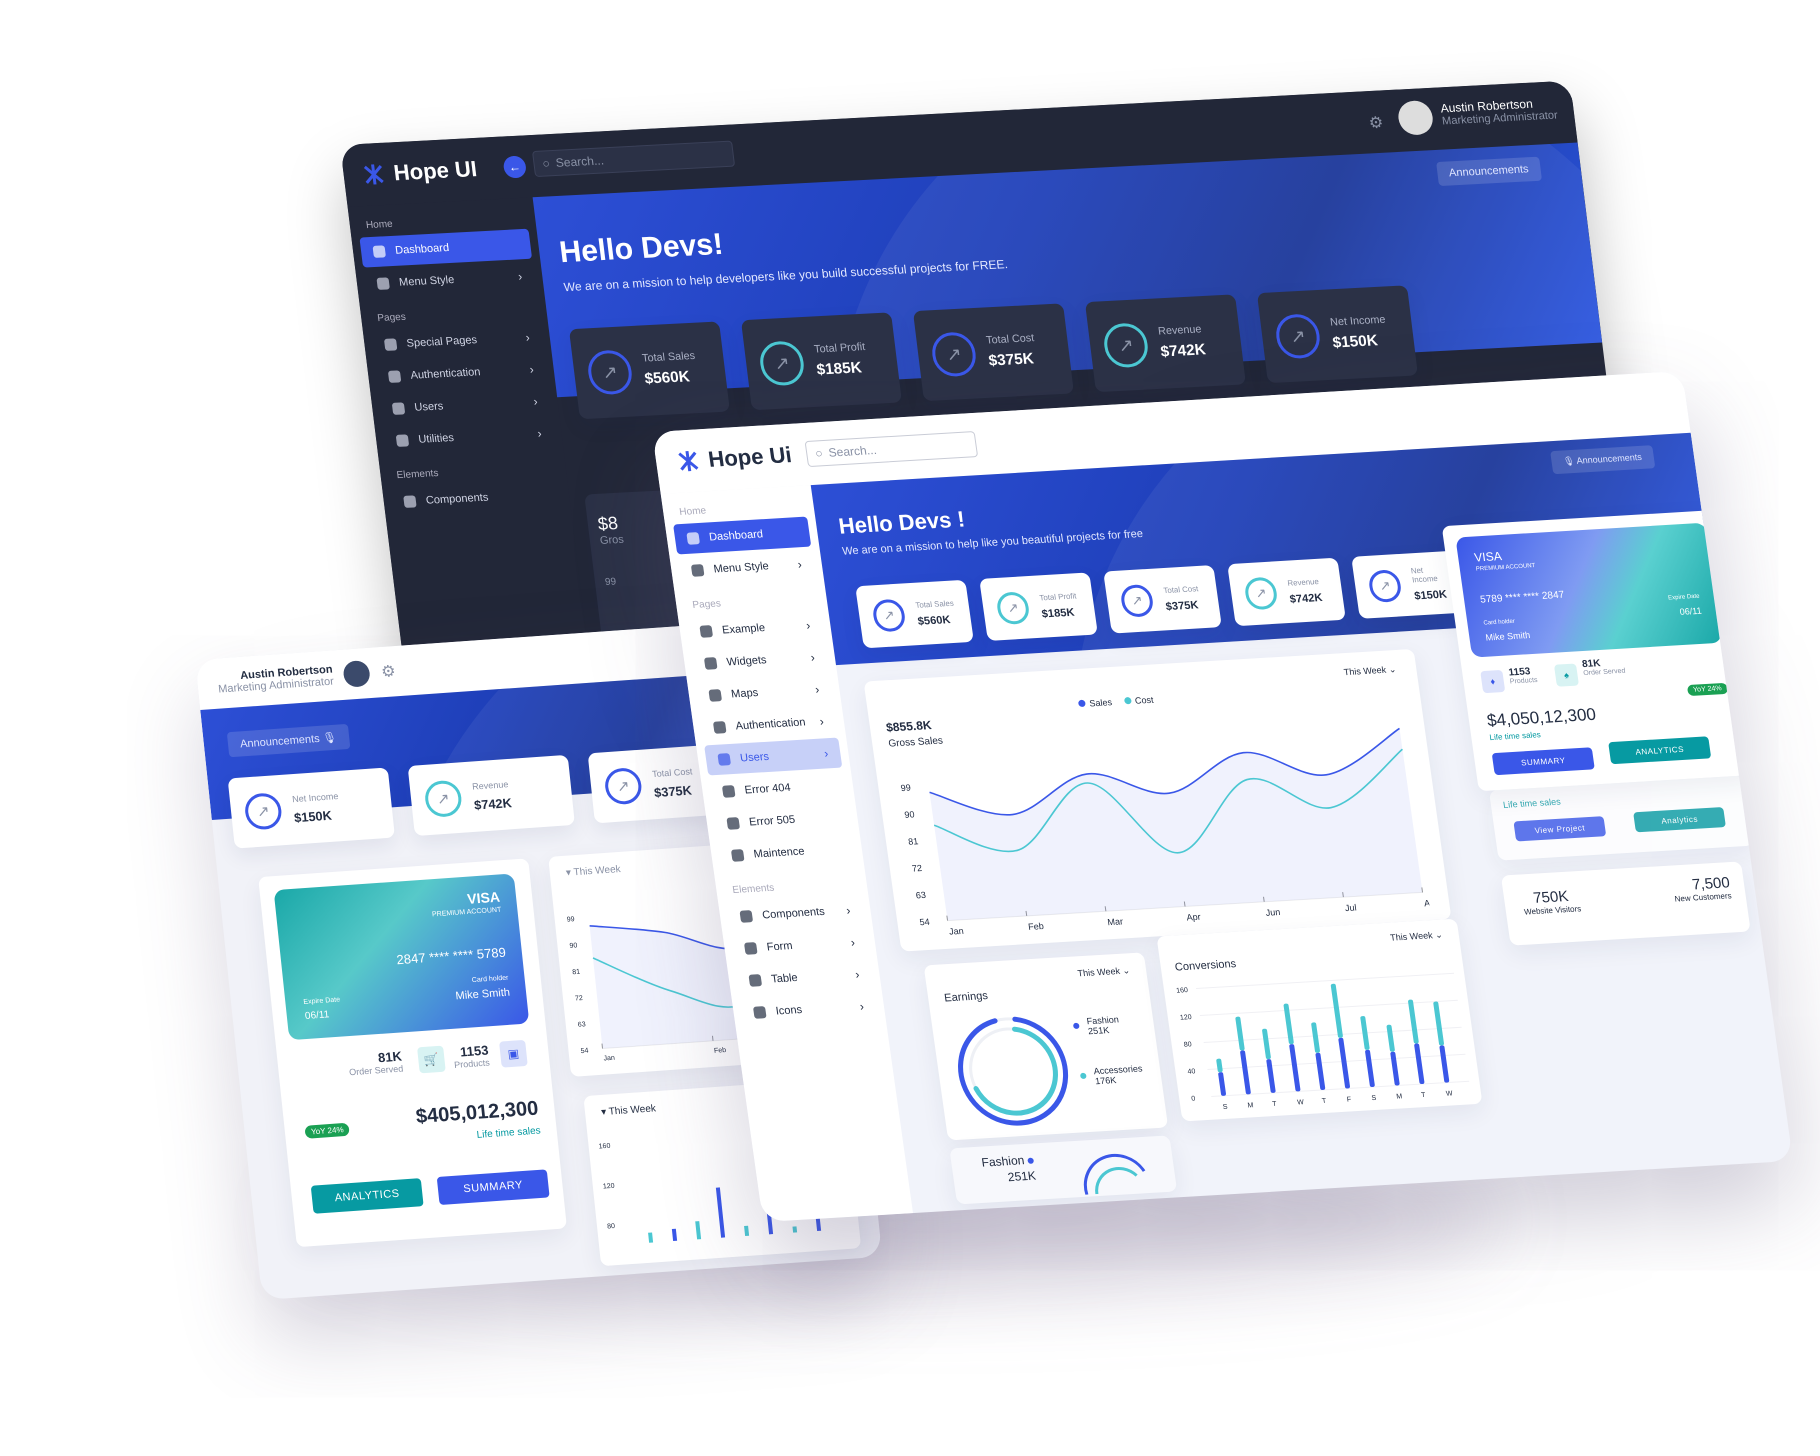 The width and height of the screenshot is (1820, 1456). What do you see at coordinates (741, 568) in the screenshot?
I see `sidebar-item-label: Menu Style` at bounding box center [741, 568].